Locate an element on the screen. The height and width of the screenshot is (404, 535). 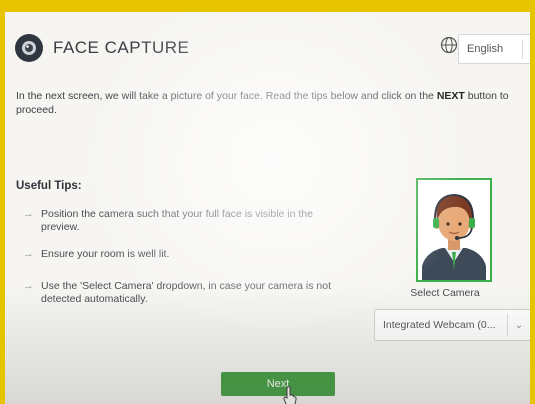
tip-item: → Ensure your room is well lit. is located at coordinates (183, 254).